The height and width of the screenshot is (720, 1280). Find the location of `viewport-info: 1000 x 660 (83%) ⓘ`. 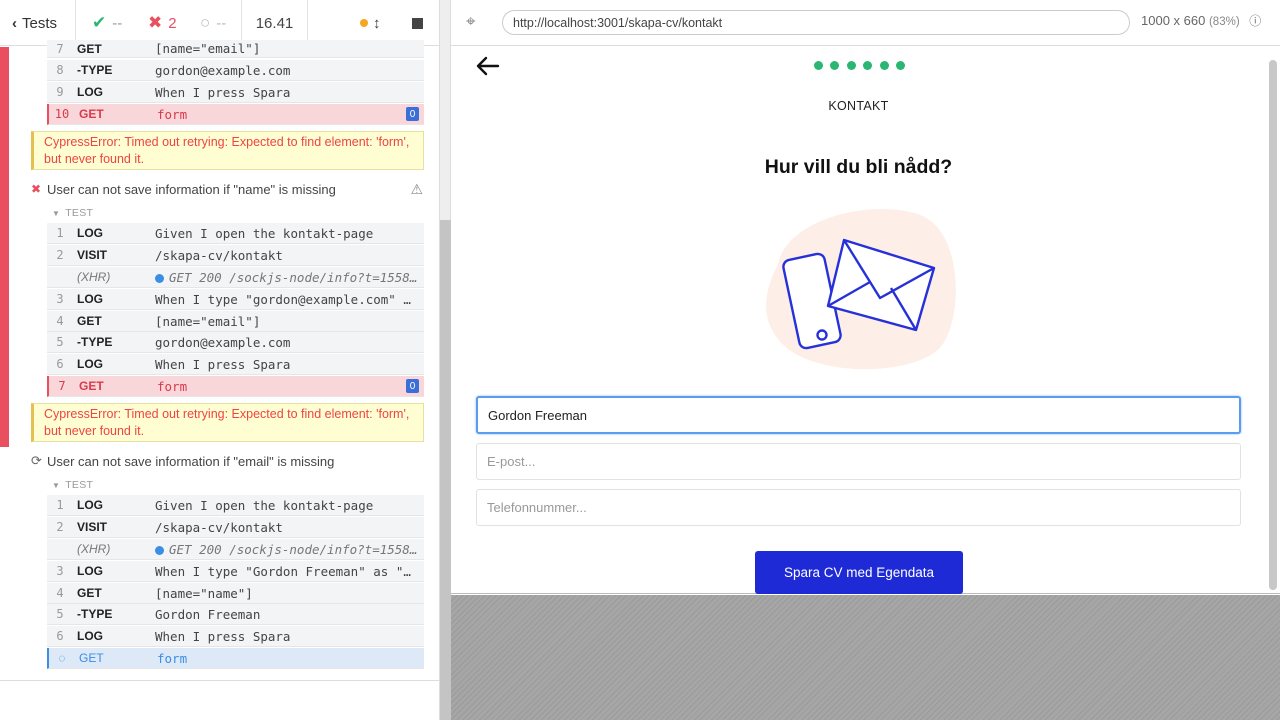

viewport-info: 1000 x 660 (83%) ⓘ is located at coordinates (1201, 20).